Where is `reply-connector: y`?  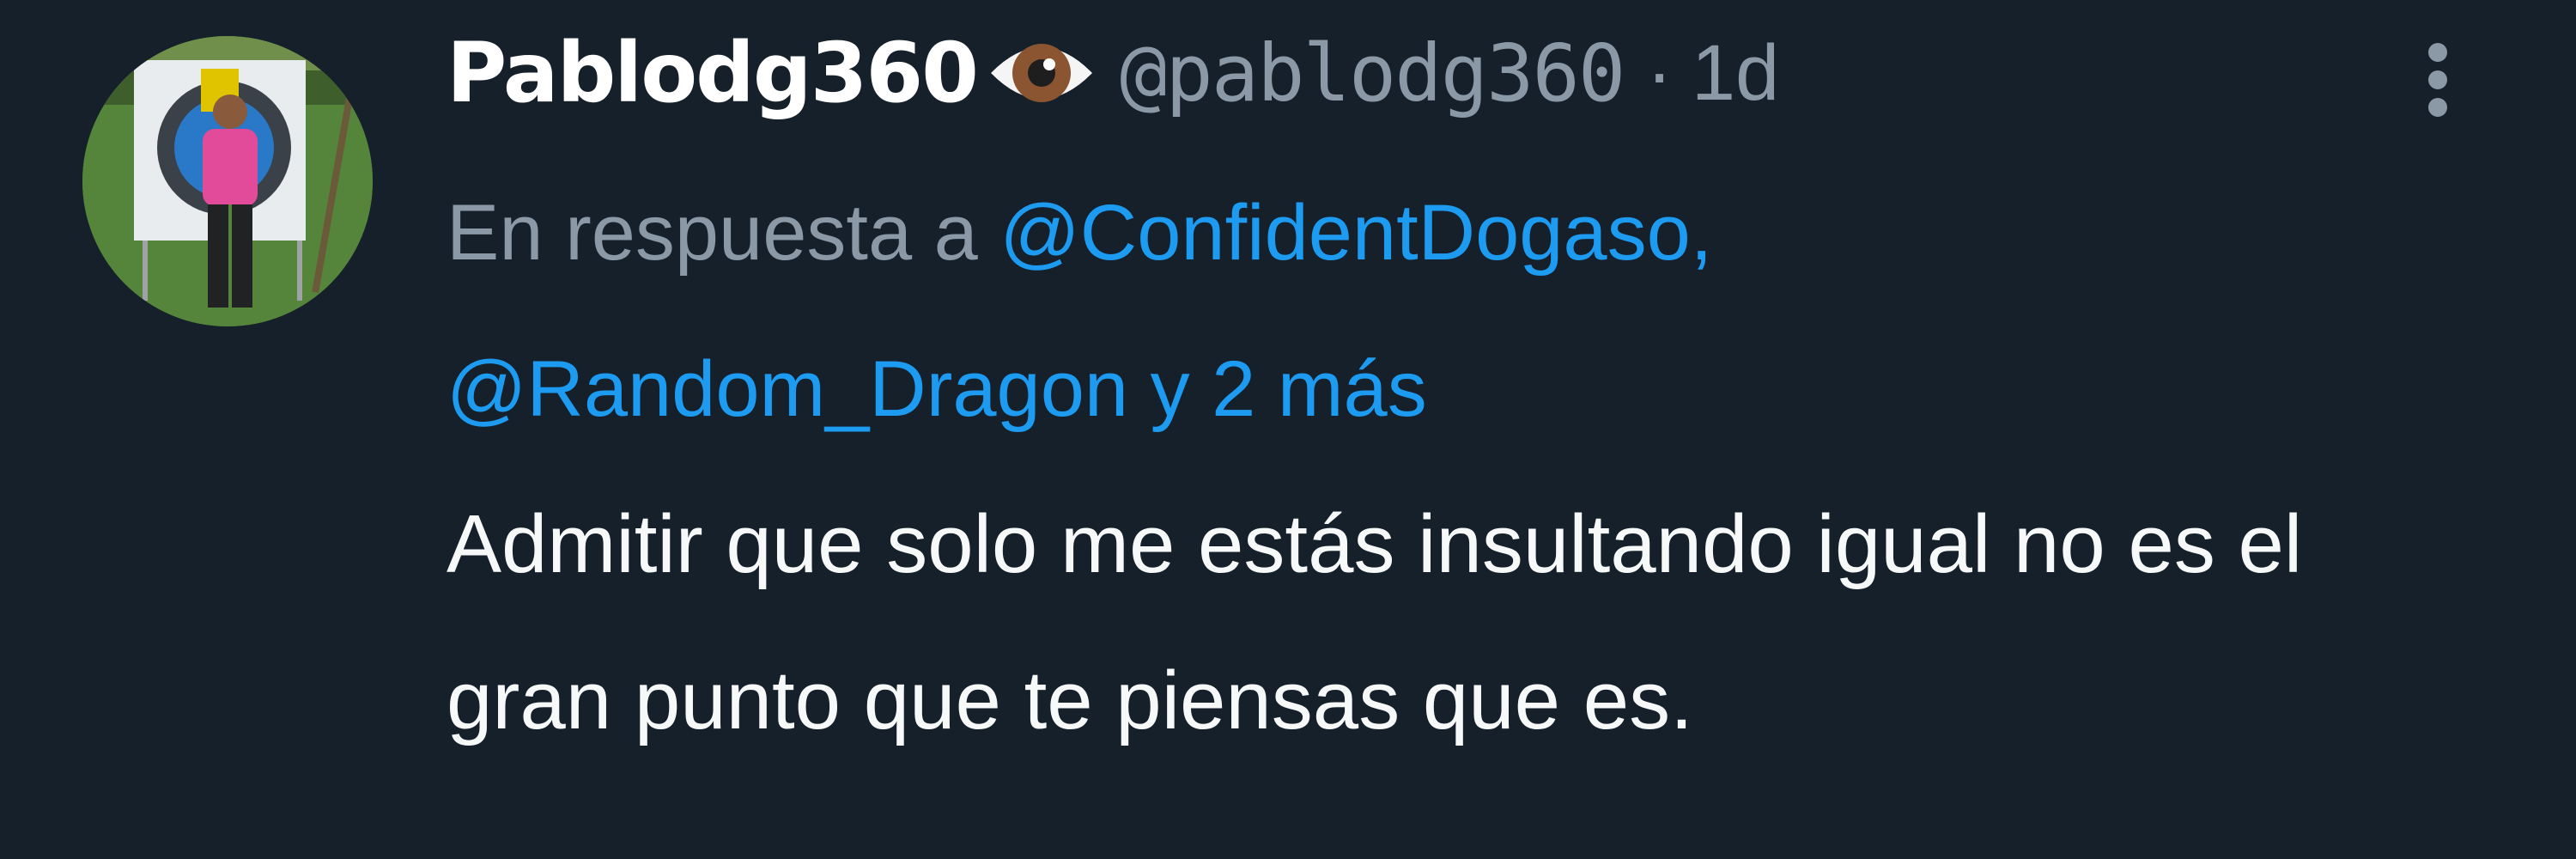
reply-connector: y is located at coordinates (1170, 389).